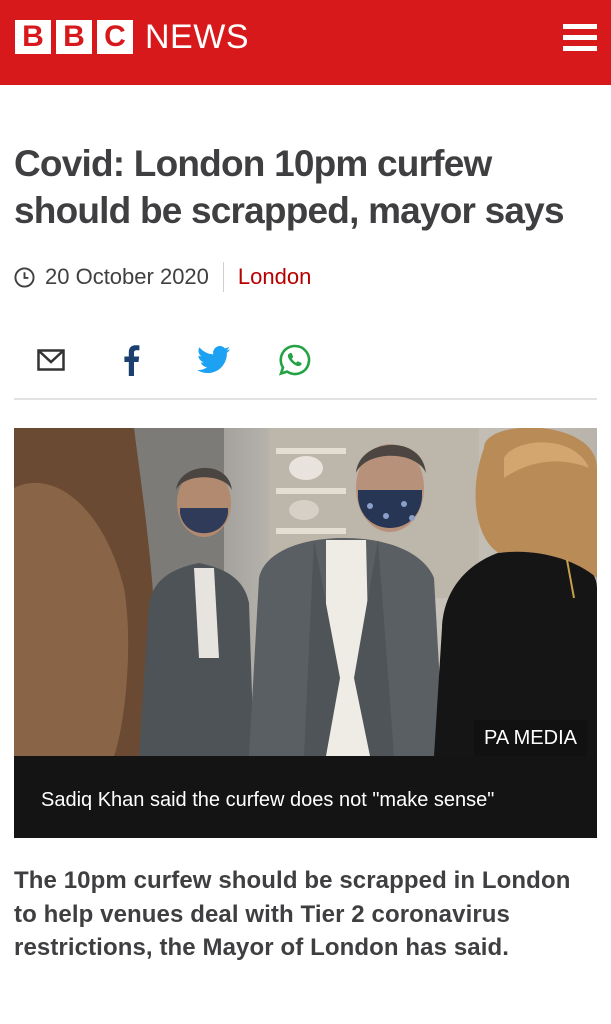 Image resolution: width=611 pixels, height=1024 pixels. Describe the element at coordinates (197, 37) in the screenshot. I see `logo-news-text: NEWS` at that location.